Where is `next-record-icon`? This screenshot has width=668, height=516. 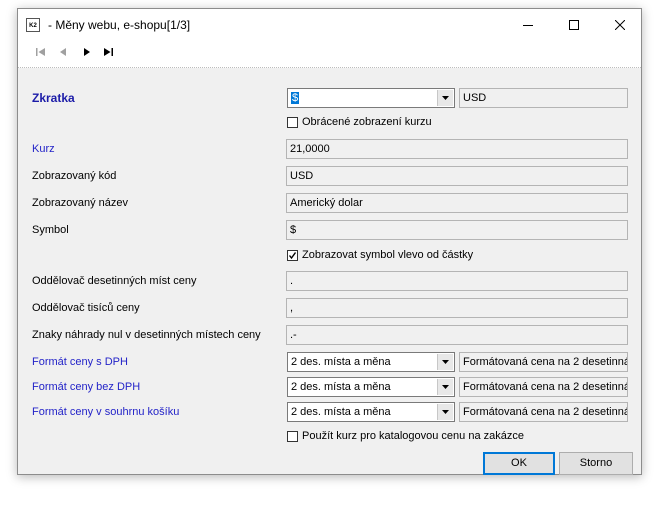
next-record-icon is located at coordinates (87, 52).